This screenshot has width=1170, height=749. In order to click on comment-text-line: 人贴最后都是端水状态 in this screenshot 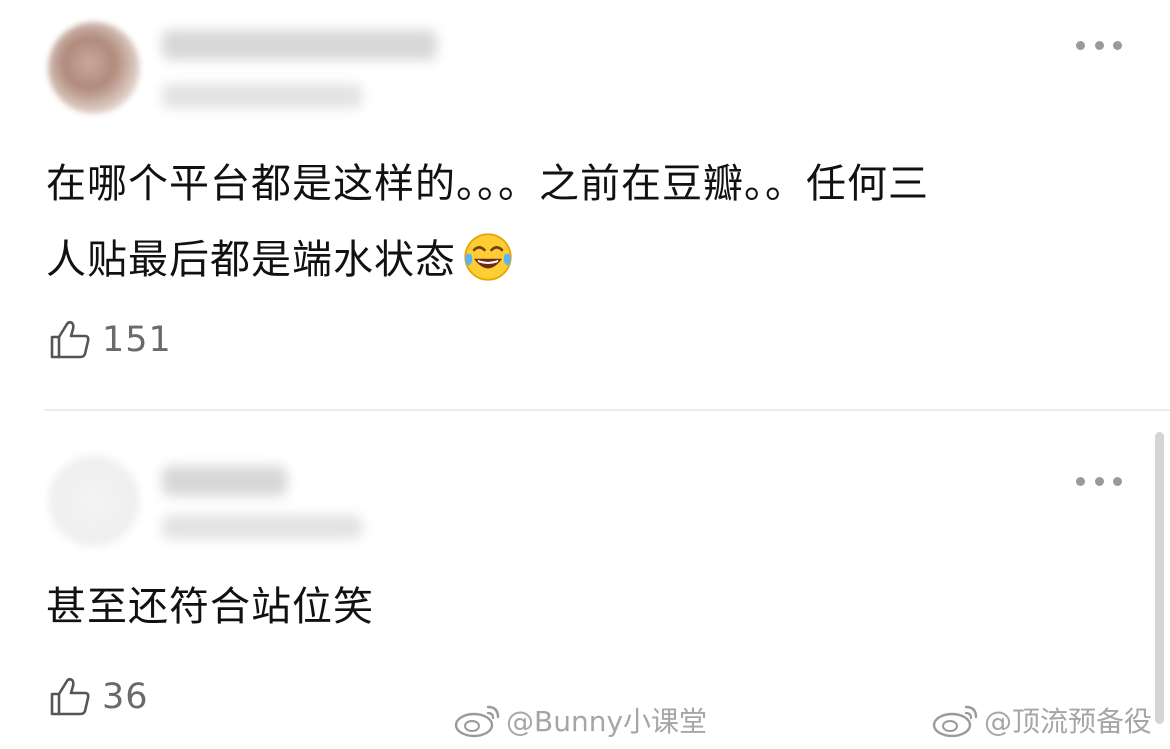, I will do `click(251, 260)`.